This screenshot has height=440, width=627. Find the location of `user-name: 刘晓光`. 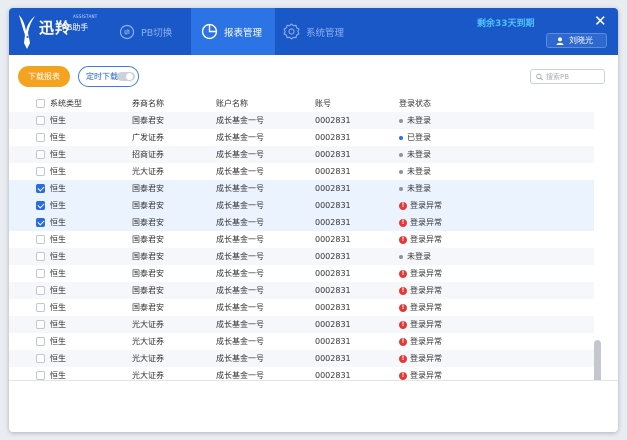

user-name: 刘晓光 is located at coordinates (581, 40).